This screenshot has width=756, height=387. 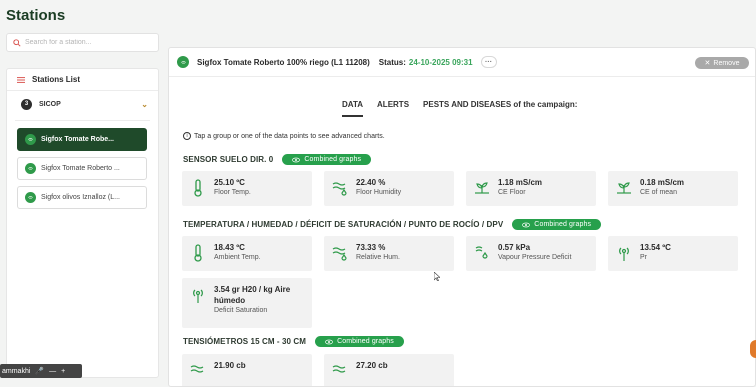 What do you see at coordinates (535, 257) in the screenshot?
I see `card-label: Vapour Pressure Deficit` at bounding box center [535, 257].